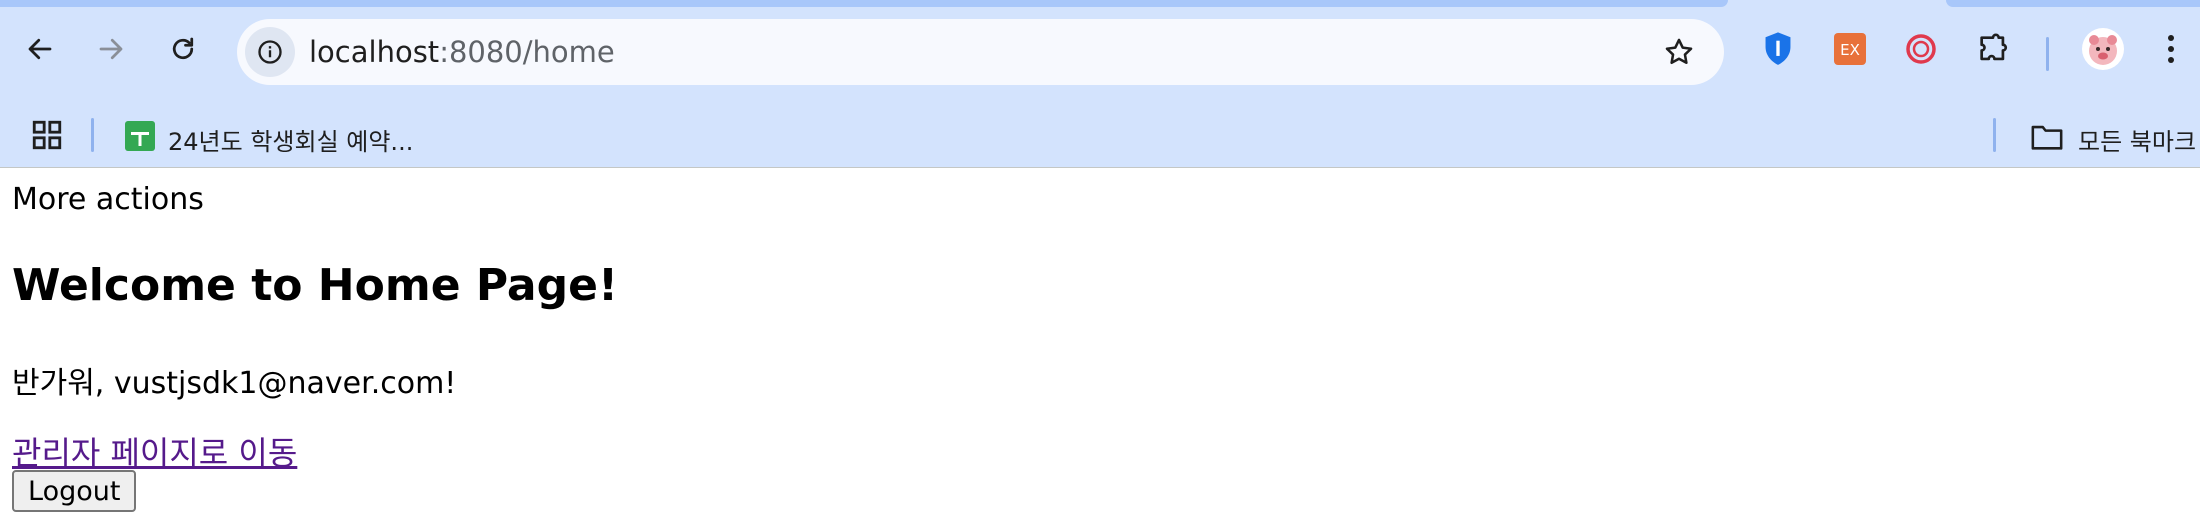  What do you see at coordinates (2047, 137) in the screenshot?
I see `folder-icon` at bounding box center [2047, 137].